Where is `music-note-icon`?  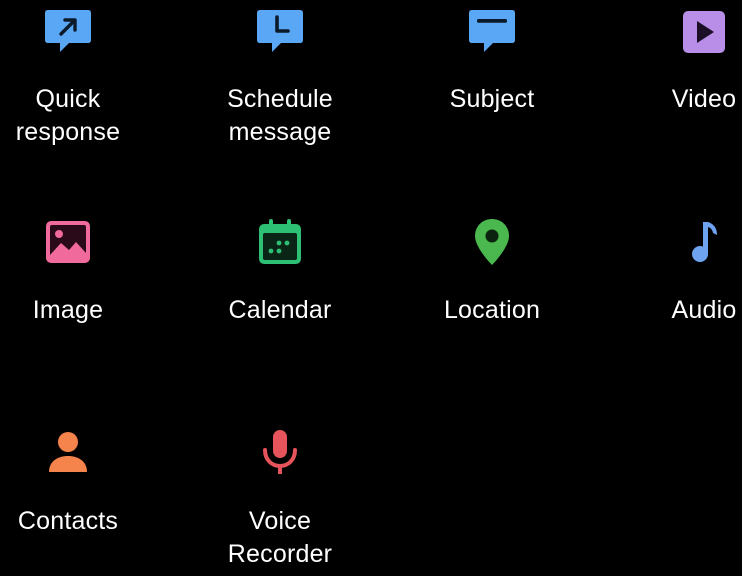
music-note-icon is located at coordinates (704, 242).